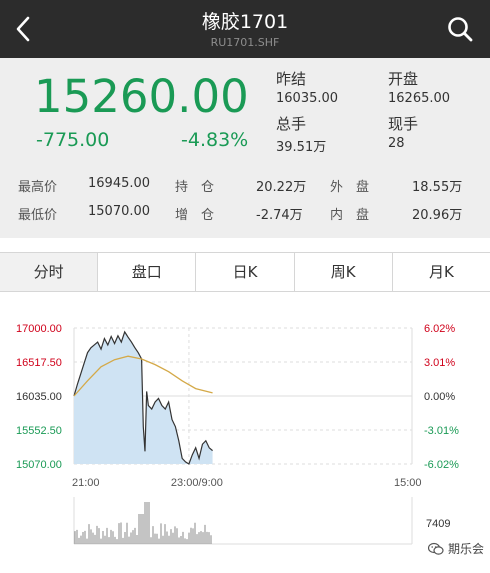 Image resolution: width=490 pixels, height=573 pixels. I want to click on y-tick-label-left: 17000.00, so click(39, 329).